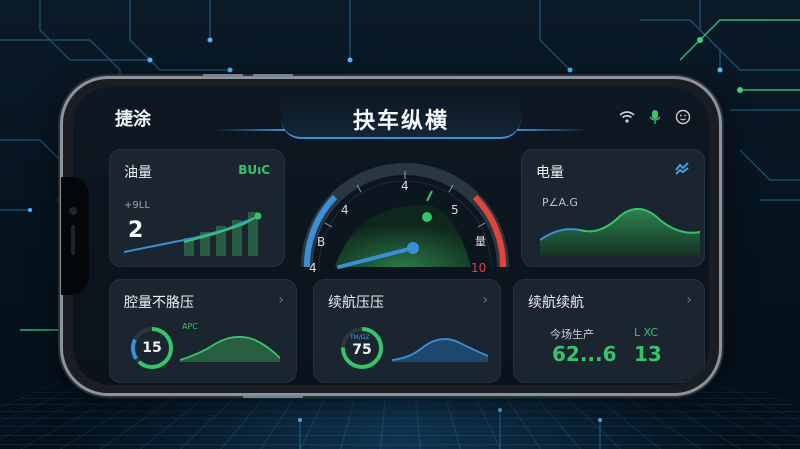 The width and height of the screenshot is (800, 449). Describe the element at coordinates (400, 121) in the screenshot. I see `page-title: 抉车纵横` at that location.